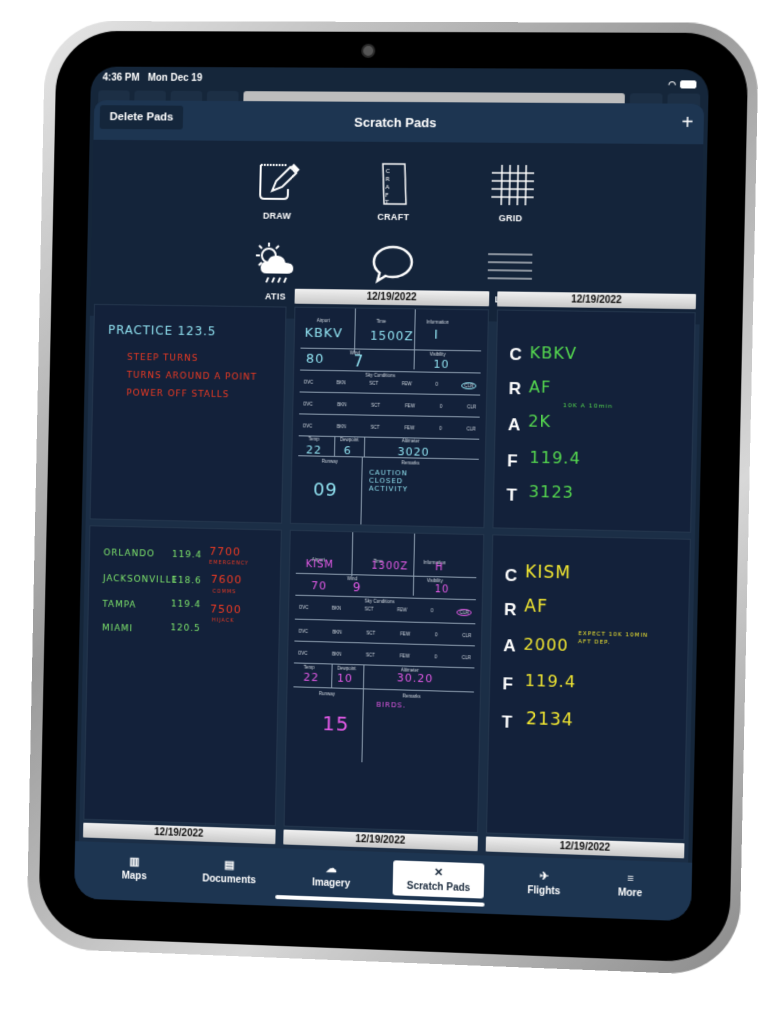  What do you see at coordinates (119, 605) in the screenshot?
I see `city-text: TAMPA` at bounding box center [119, 605].